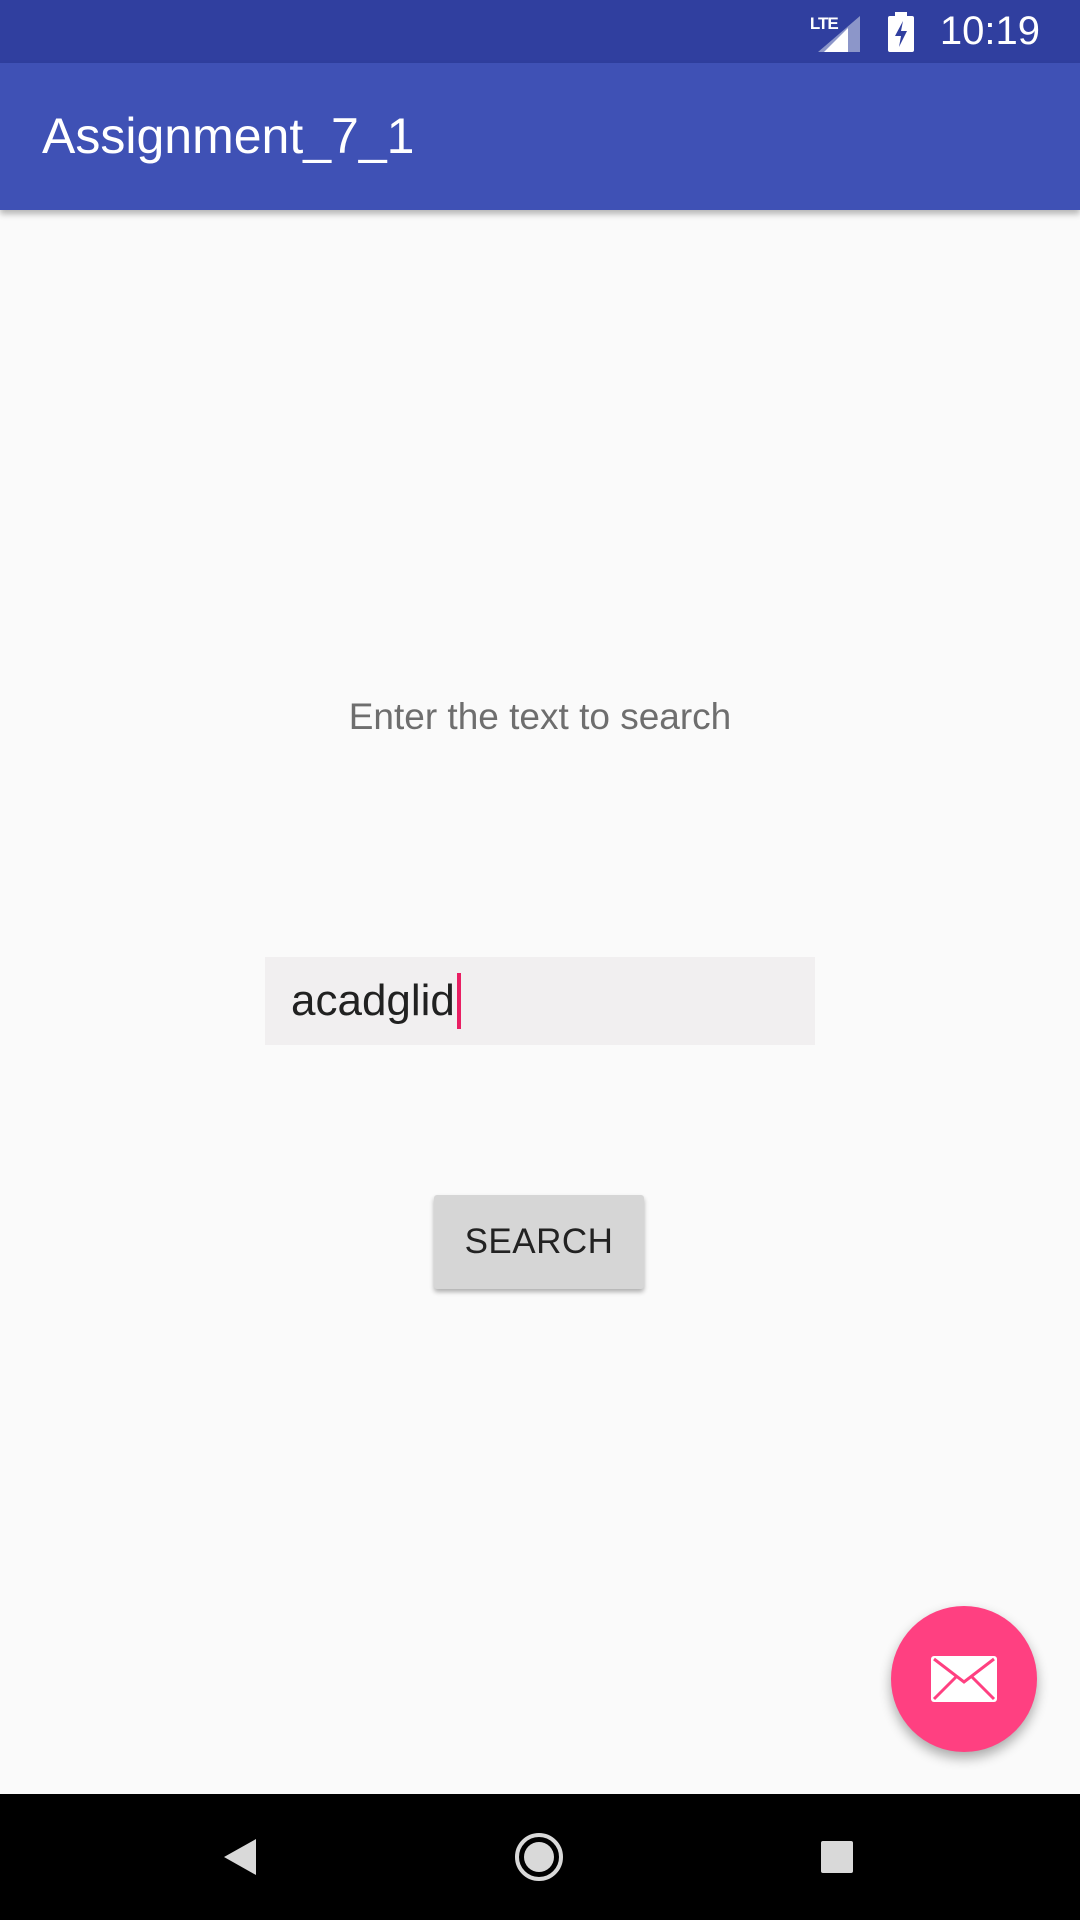  I want to click on signal-strength-icon, so click(838, 33).